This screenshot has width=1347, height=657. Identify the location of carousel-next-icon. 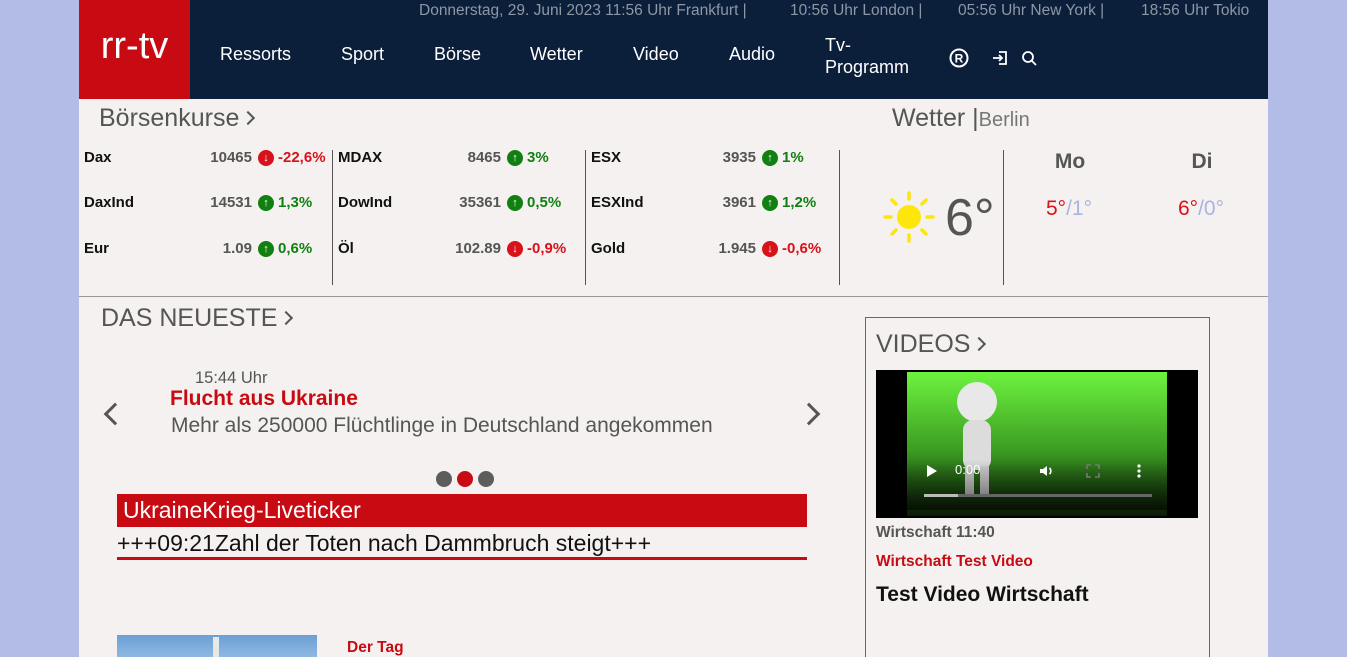
(809, 414).